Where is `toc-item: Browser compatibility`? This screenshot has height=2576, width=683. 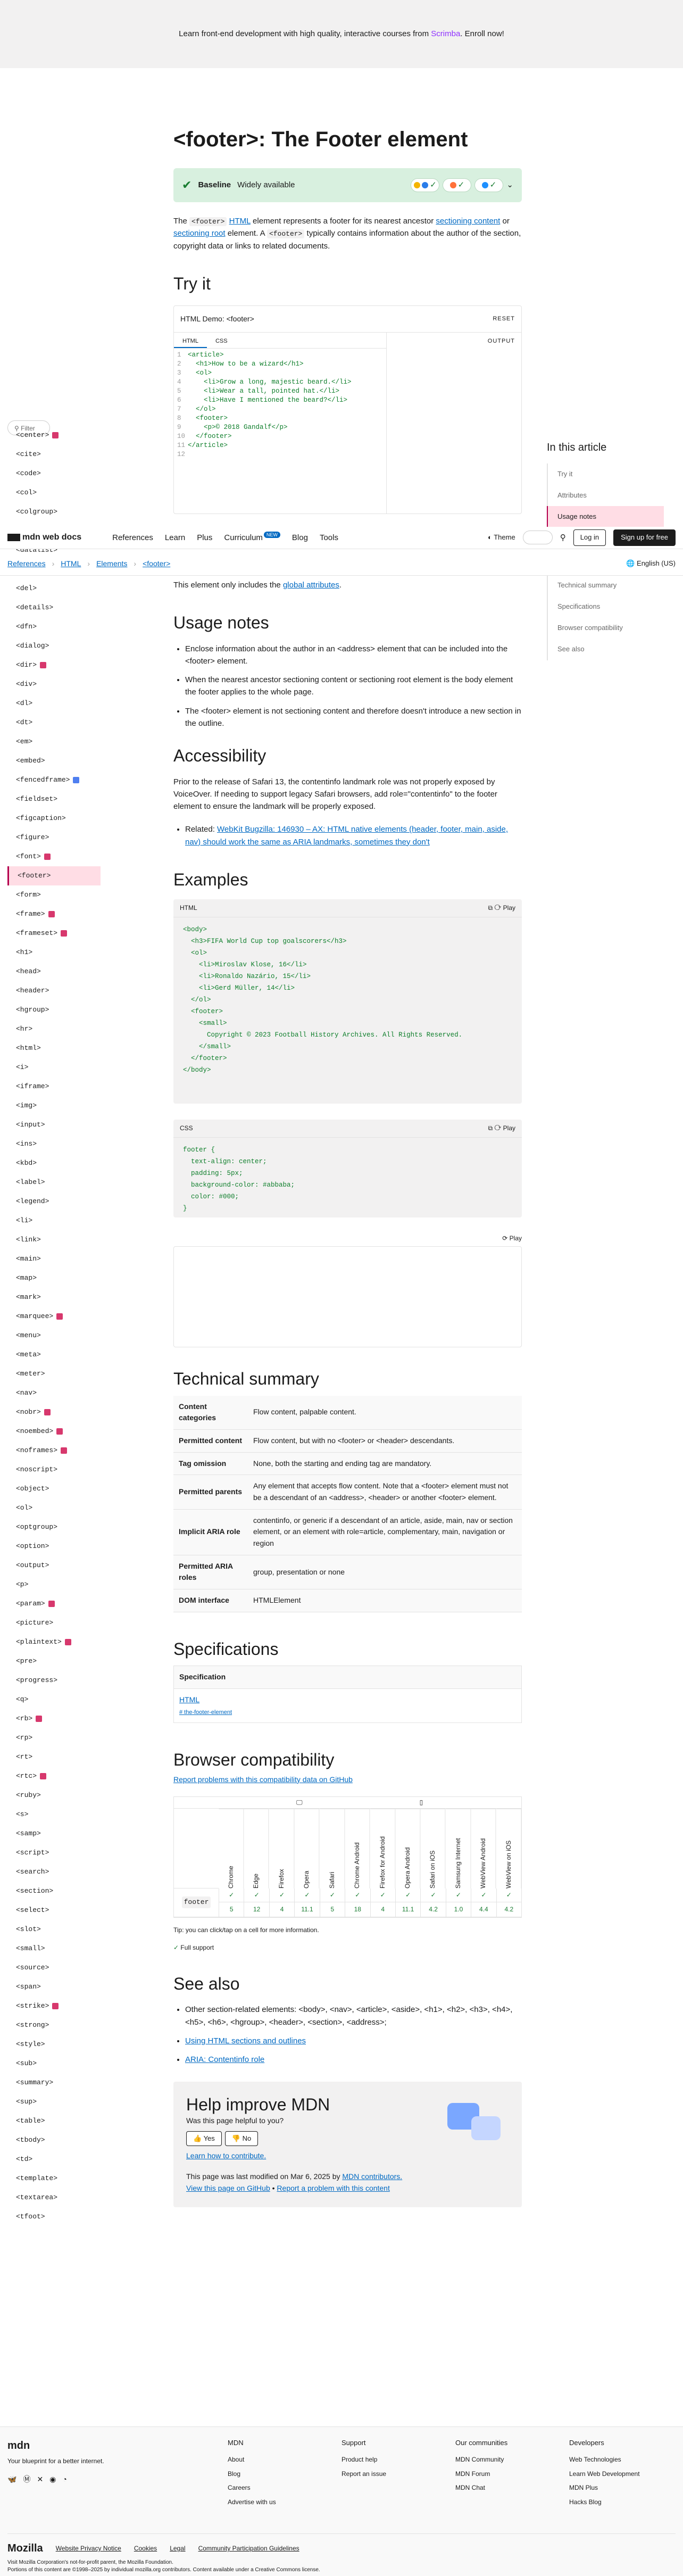
toc-item: Browser compatibility is located at coordinates (605, 628).